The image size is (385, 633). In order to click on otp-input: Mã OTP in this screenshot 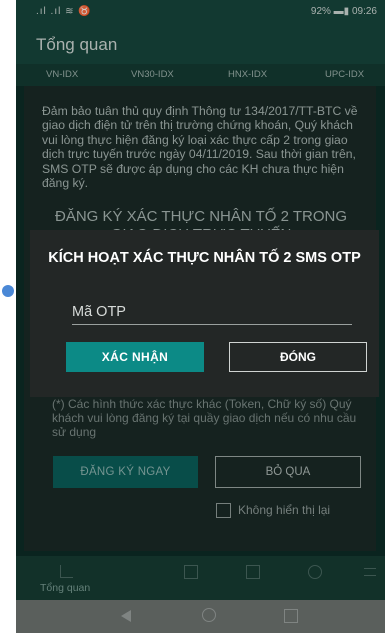, I will do `click(212, 312)`.